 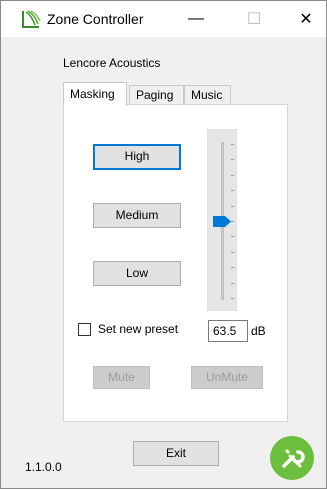 I want to click on high-button: High, so click(x=137, y=157).